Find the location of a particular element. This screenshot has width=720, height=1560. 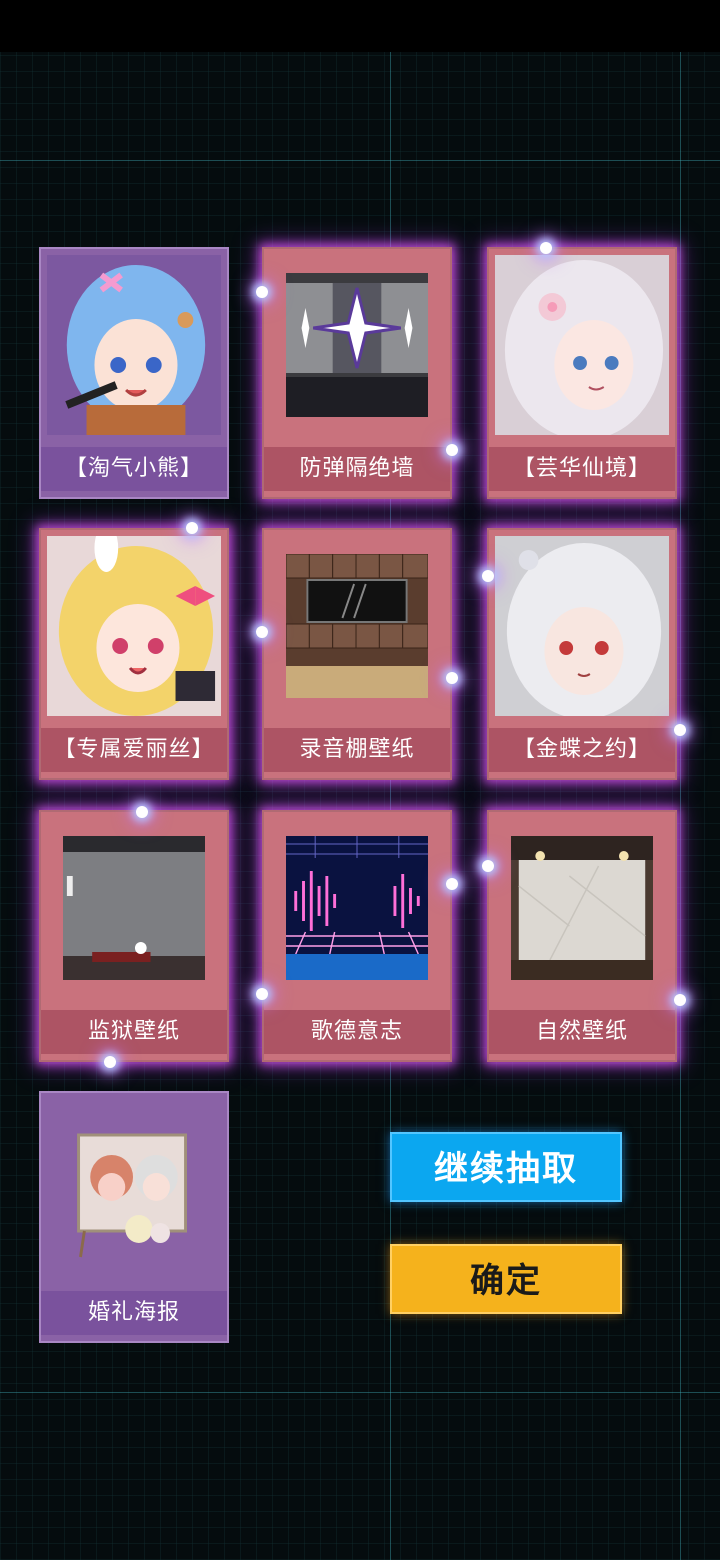

prison-item-icon is located at coordinates (134, 908).